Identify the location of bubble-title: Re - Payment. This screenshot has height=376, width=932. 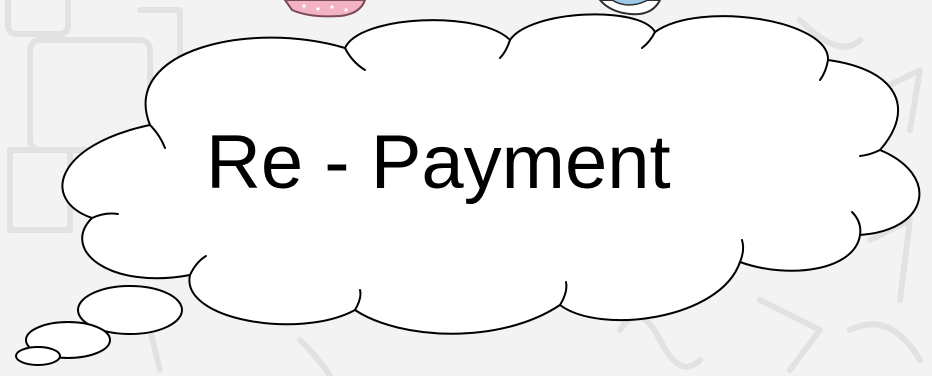
(438, 162).